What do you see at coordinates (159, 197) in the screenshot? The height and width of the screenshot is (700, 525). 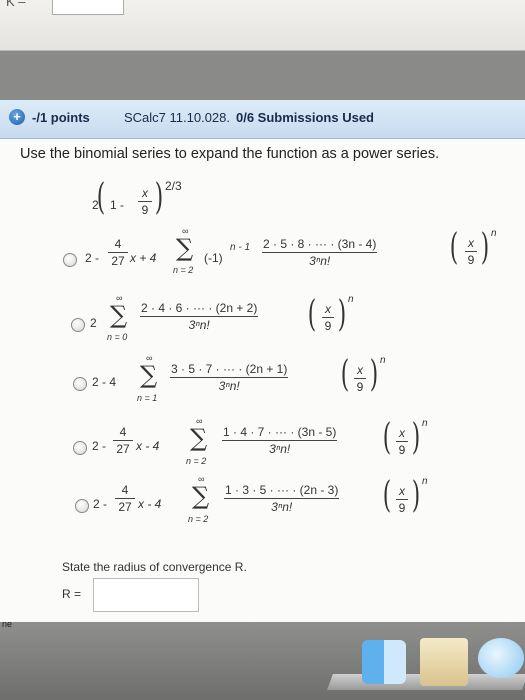 I see `function-close-paren: )` at bounding box center [159, 197].